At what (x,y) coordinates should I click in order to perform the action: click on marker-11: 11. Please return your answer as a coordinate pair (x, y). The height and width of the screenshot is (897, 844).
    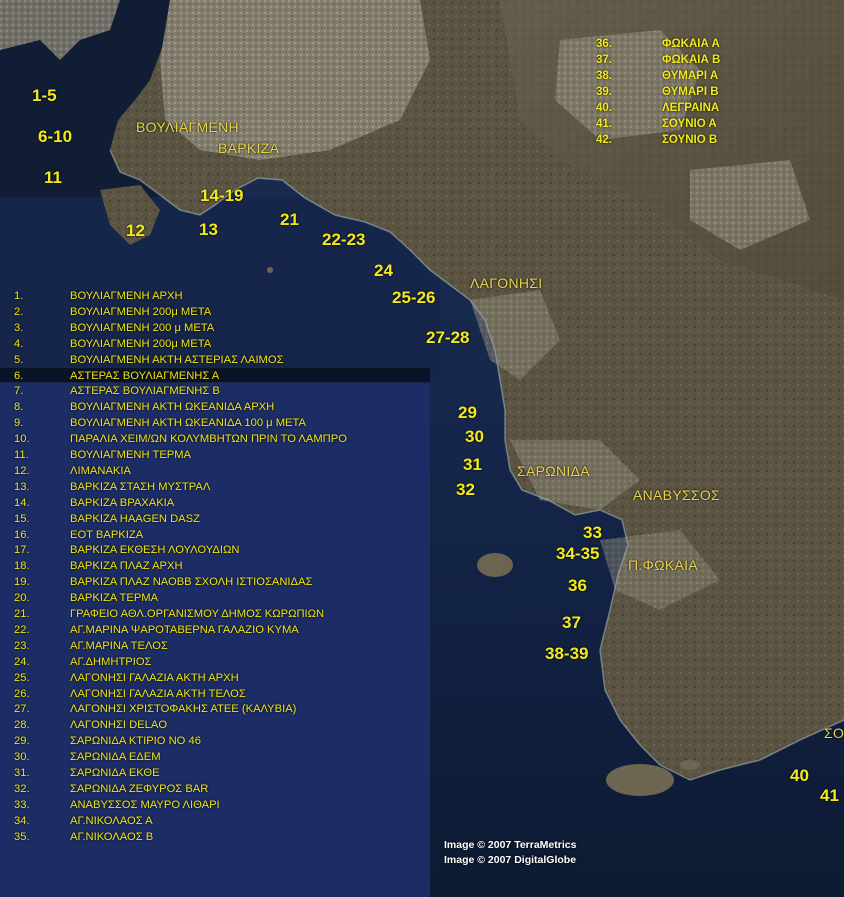
    Looking at the image, I should click on (53, 177).